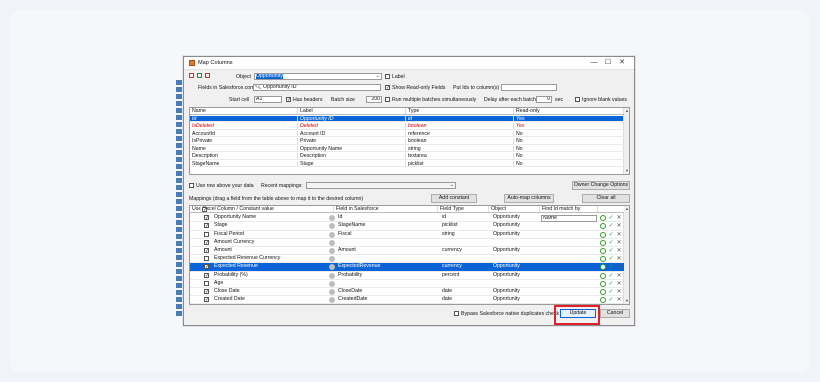 This screenshot has height=382, width=820. Describe the element at coordinates (407, 119) in the screenshot. I see `fields-row: Id Opportunity ID id Yes` at that location.